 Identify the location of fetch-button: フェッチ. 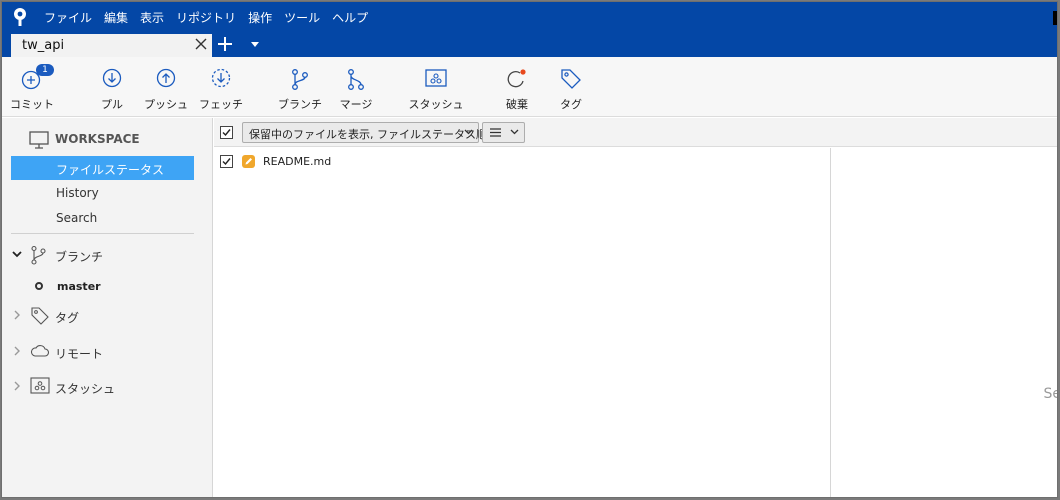
(221, 87).